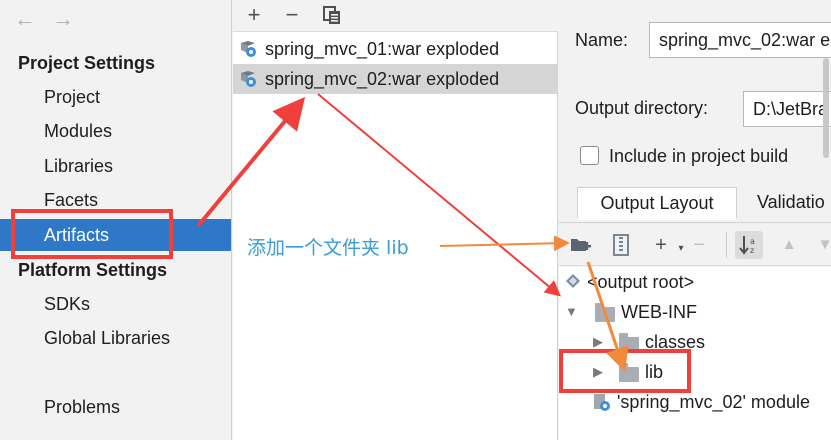  I want to click on remove-artifact-button: −, so click(292, 15).